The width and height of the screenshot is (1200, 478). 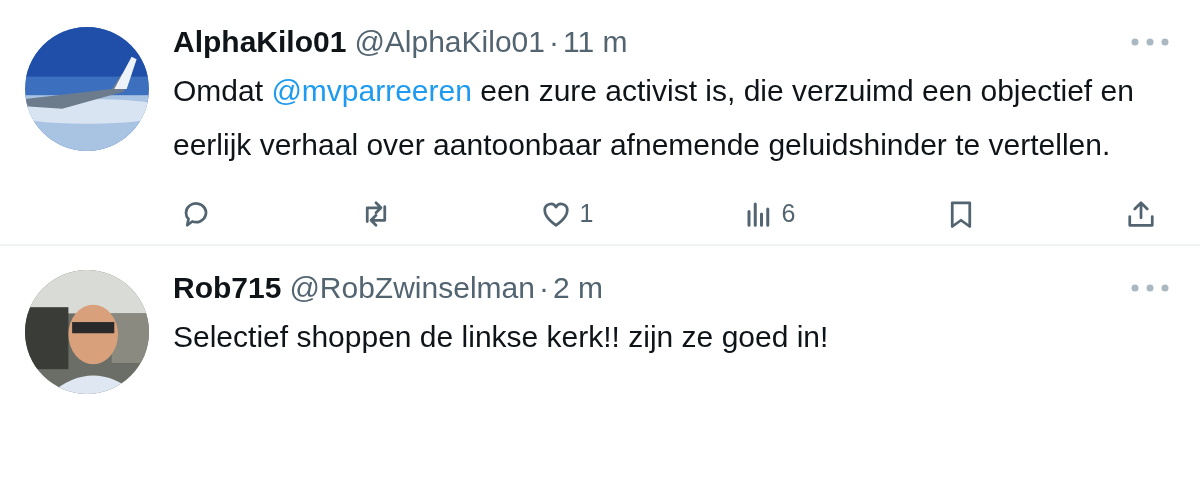 I want to click on share-icon, so click(x=1141, y=214).